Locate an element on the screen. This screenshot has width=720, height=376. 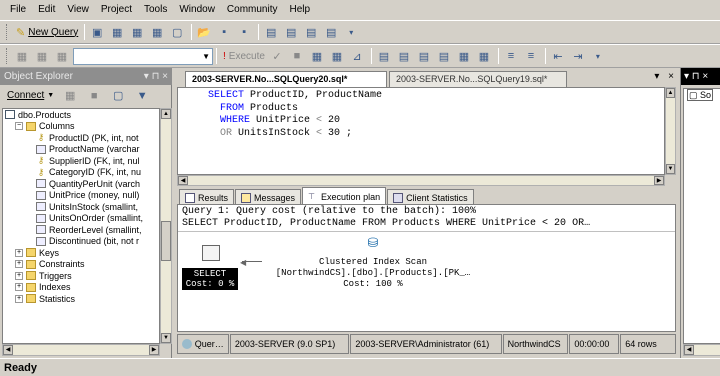
connect-icon: ▦ is located at coordinates (22, 56).